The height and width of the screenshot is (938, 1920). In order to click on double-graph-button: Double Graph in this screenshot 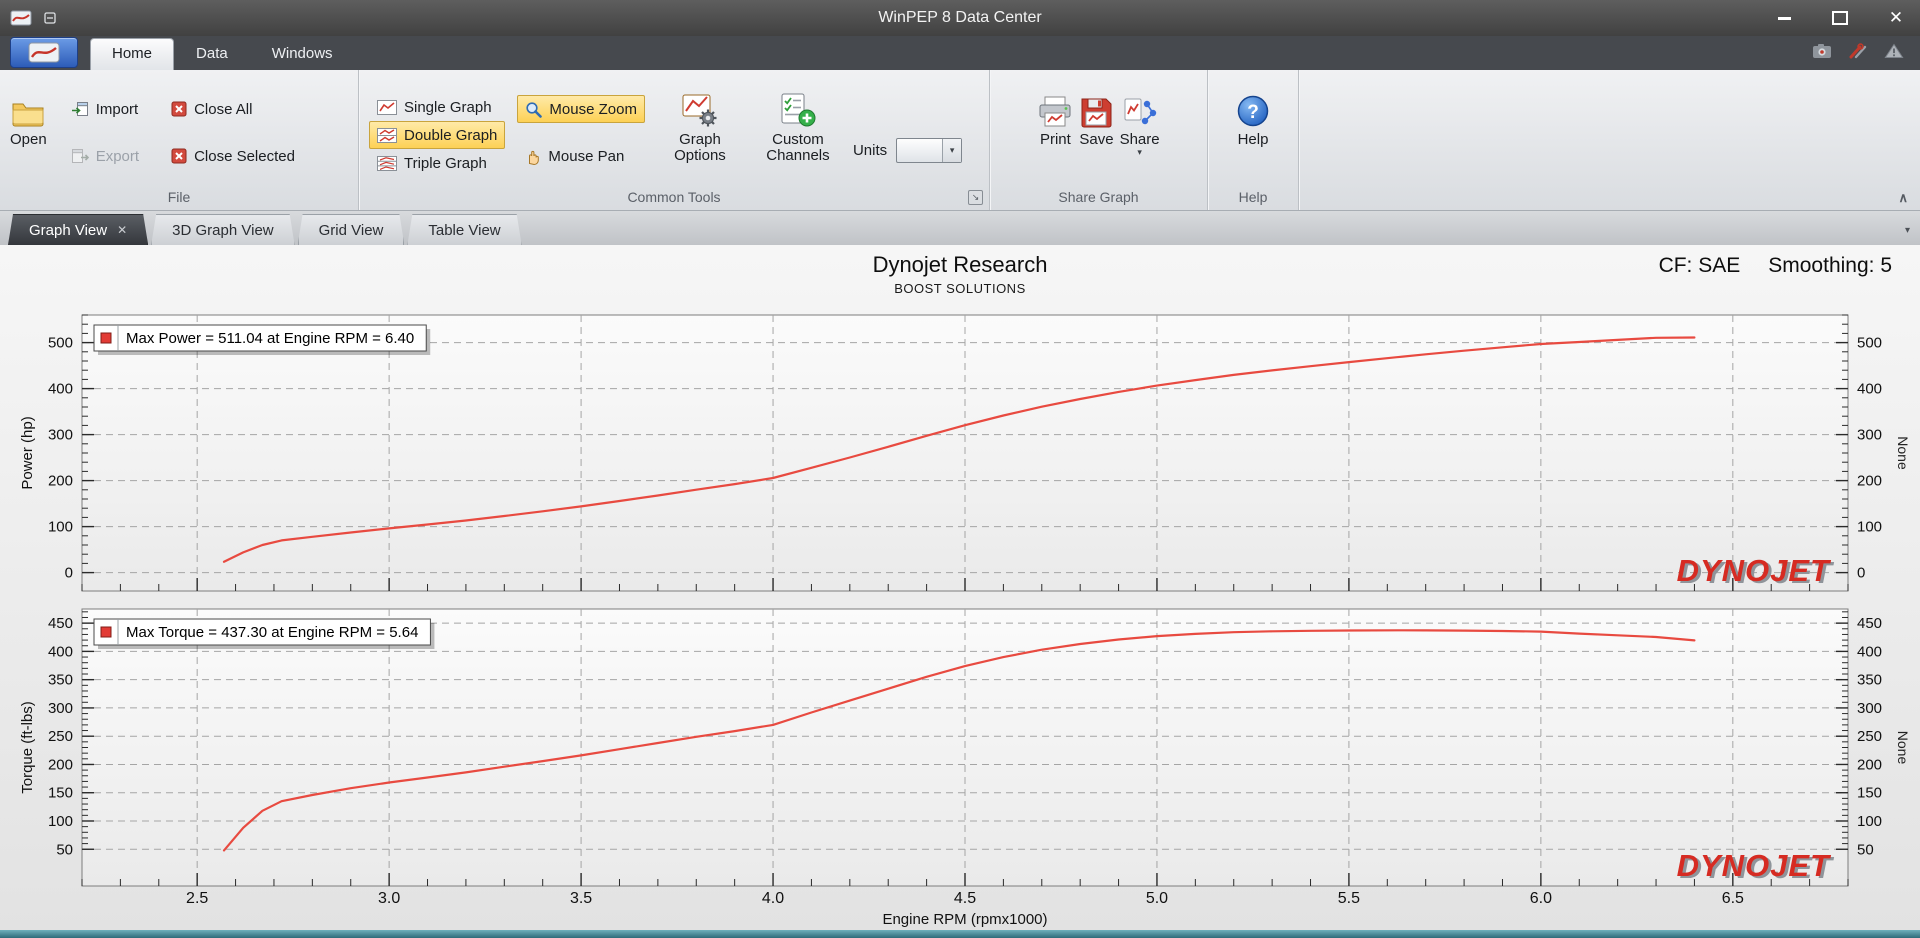, I will do `click(437, 135)`.